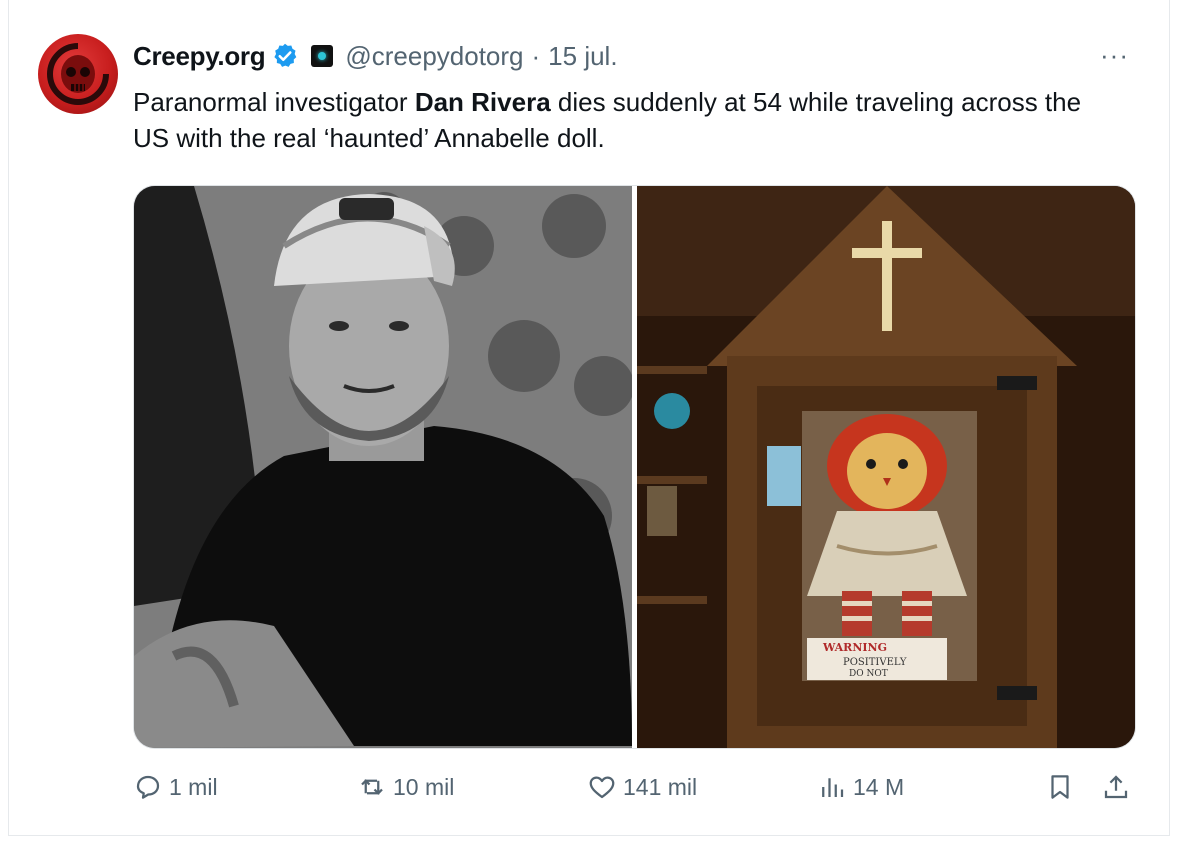  I want to click on views-button: 14 M, so click(860, 787).